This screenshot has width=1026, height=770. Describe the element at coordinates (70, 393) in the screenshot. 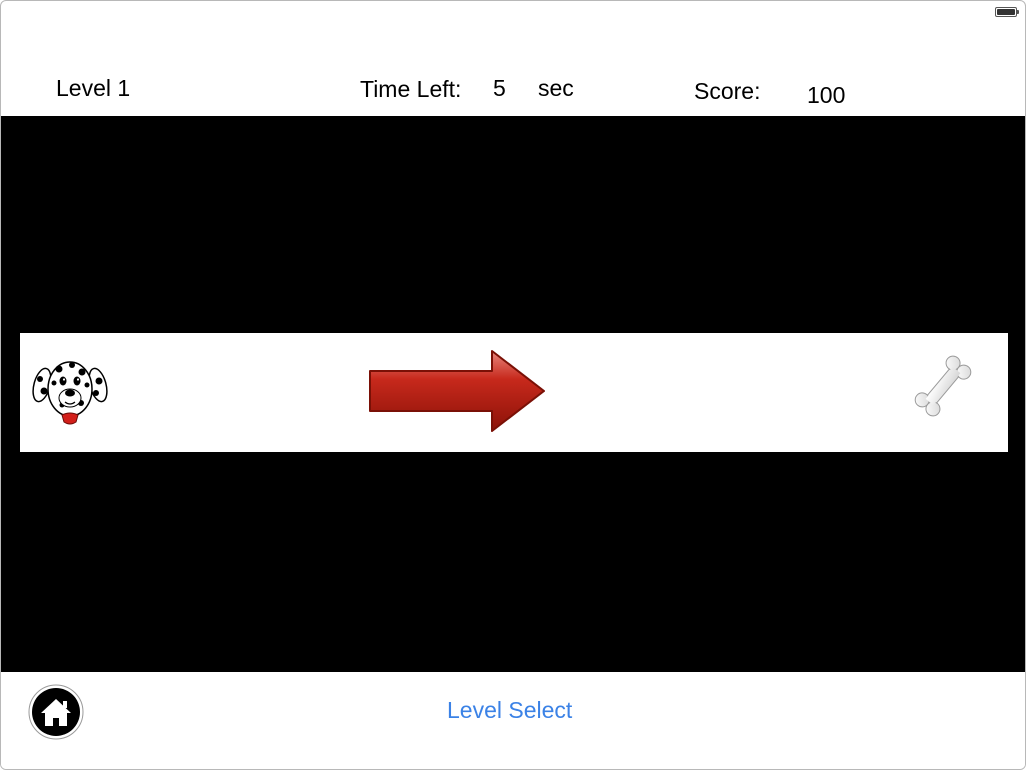

I see `dalmatian-dog-icon` at that location.